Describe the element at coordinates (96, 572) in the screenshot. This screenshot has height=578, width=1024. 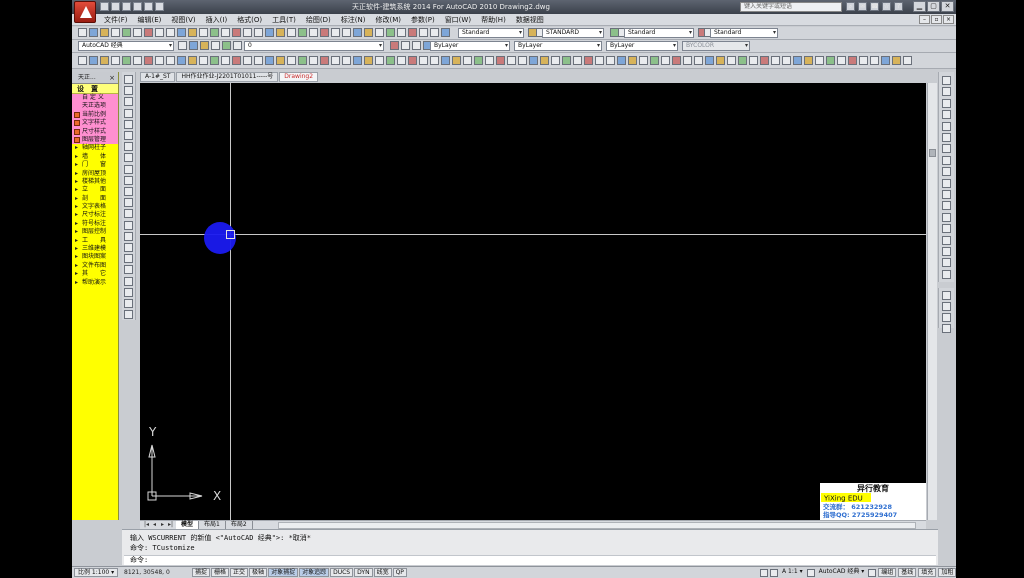
I see `scale-dropdown: 比例 1:100 ▾` at that location.